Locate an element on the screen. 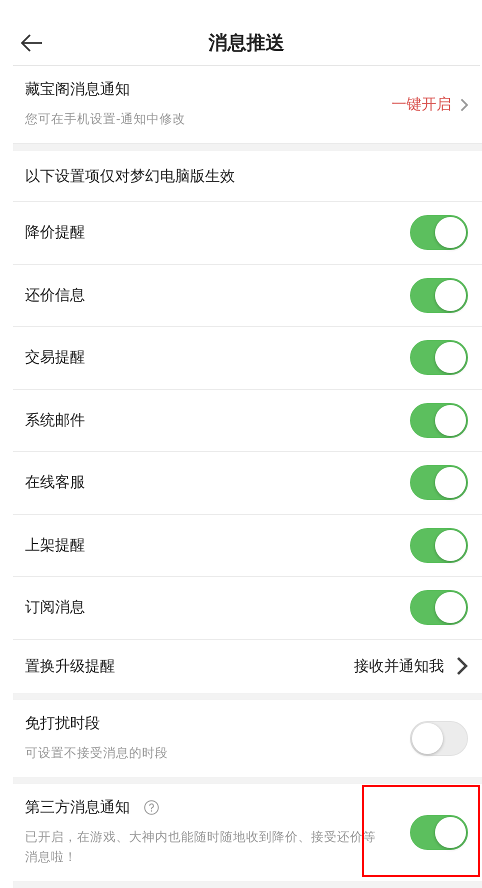 The image size is (482, 888). setting-label: 降价提醒 is located at coordinates (55, 232).